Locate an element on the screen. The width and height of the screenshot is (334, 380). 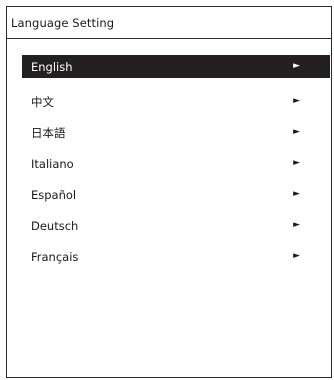
language-label: Français is located at coordinates (55, 256).